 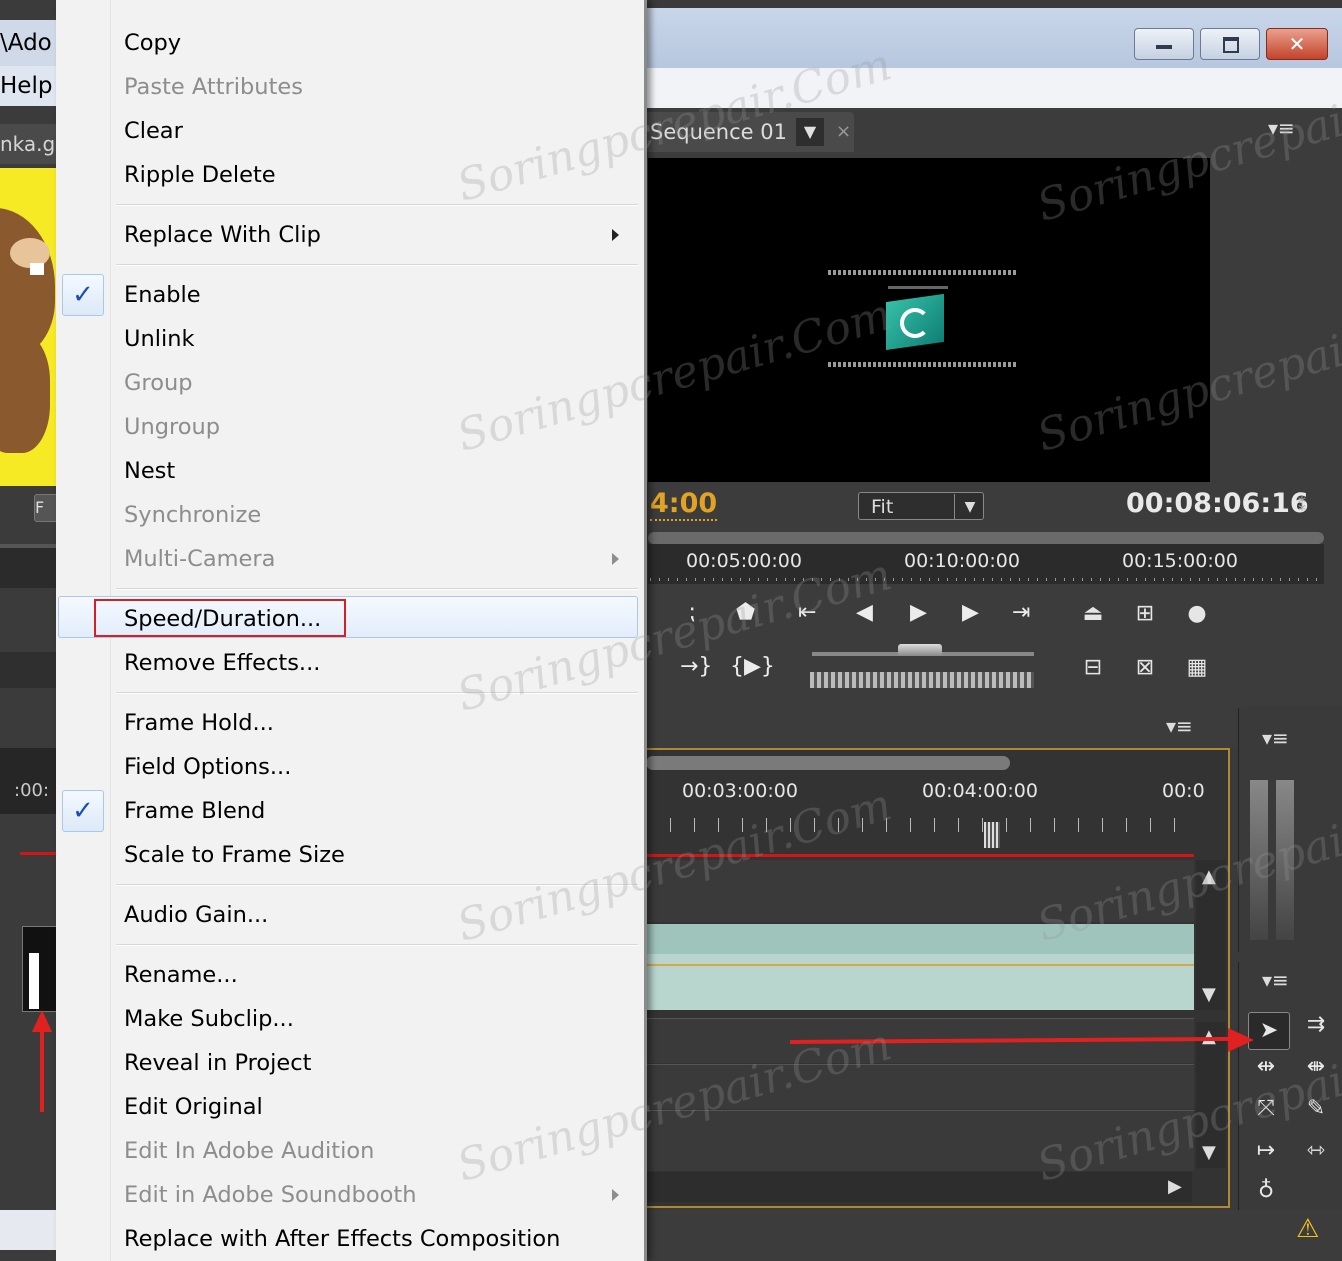 I want to click on export-frame-icon: ●, so click(x=1197, y=614).